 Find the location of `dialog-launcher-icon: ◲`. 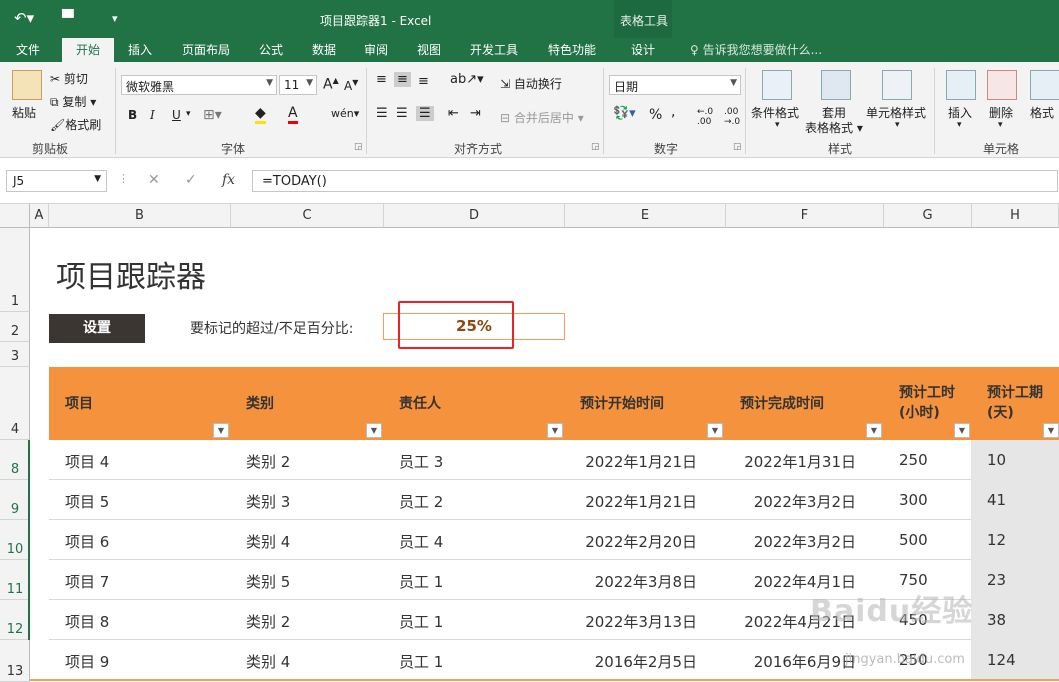

dialog-launcher-icon: ◲ is located at coordinates (595, 147).